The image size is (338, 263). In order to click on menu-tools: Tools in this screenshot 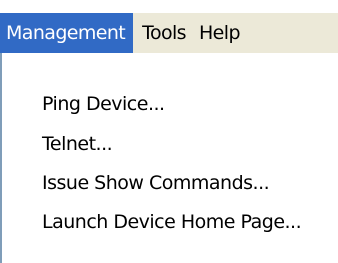, I will do `click(162, 33)`.